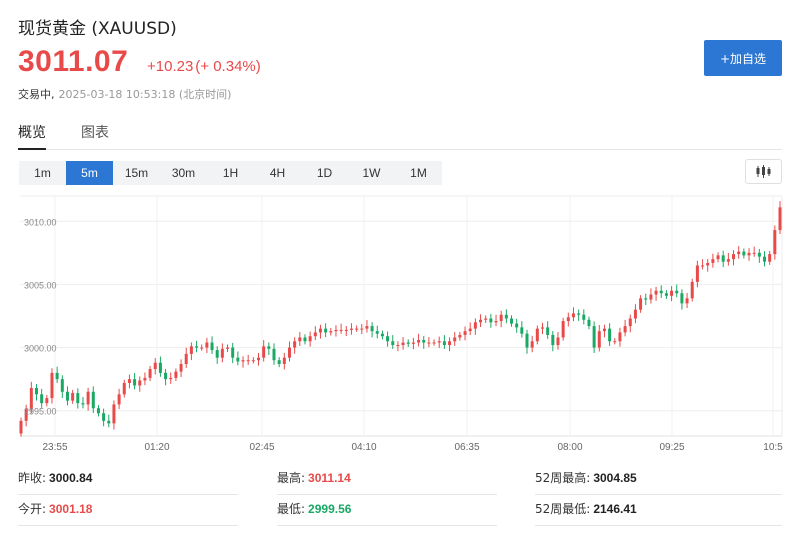 This screenshot has height=535, width=800. What do you see at coordinates (89, 173) in the screenshot?
I see `period-5m: 5m` at bounding box center [89, 173].